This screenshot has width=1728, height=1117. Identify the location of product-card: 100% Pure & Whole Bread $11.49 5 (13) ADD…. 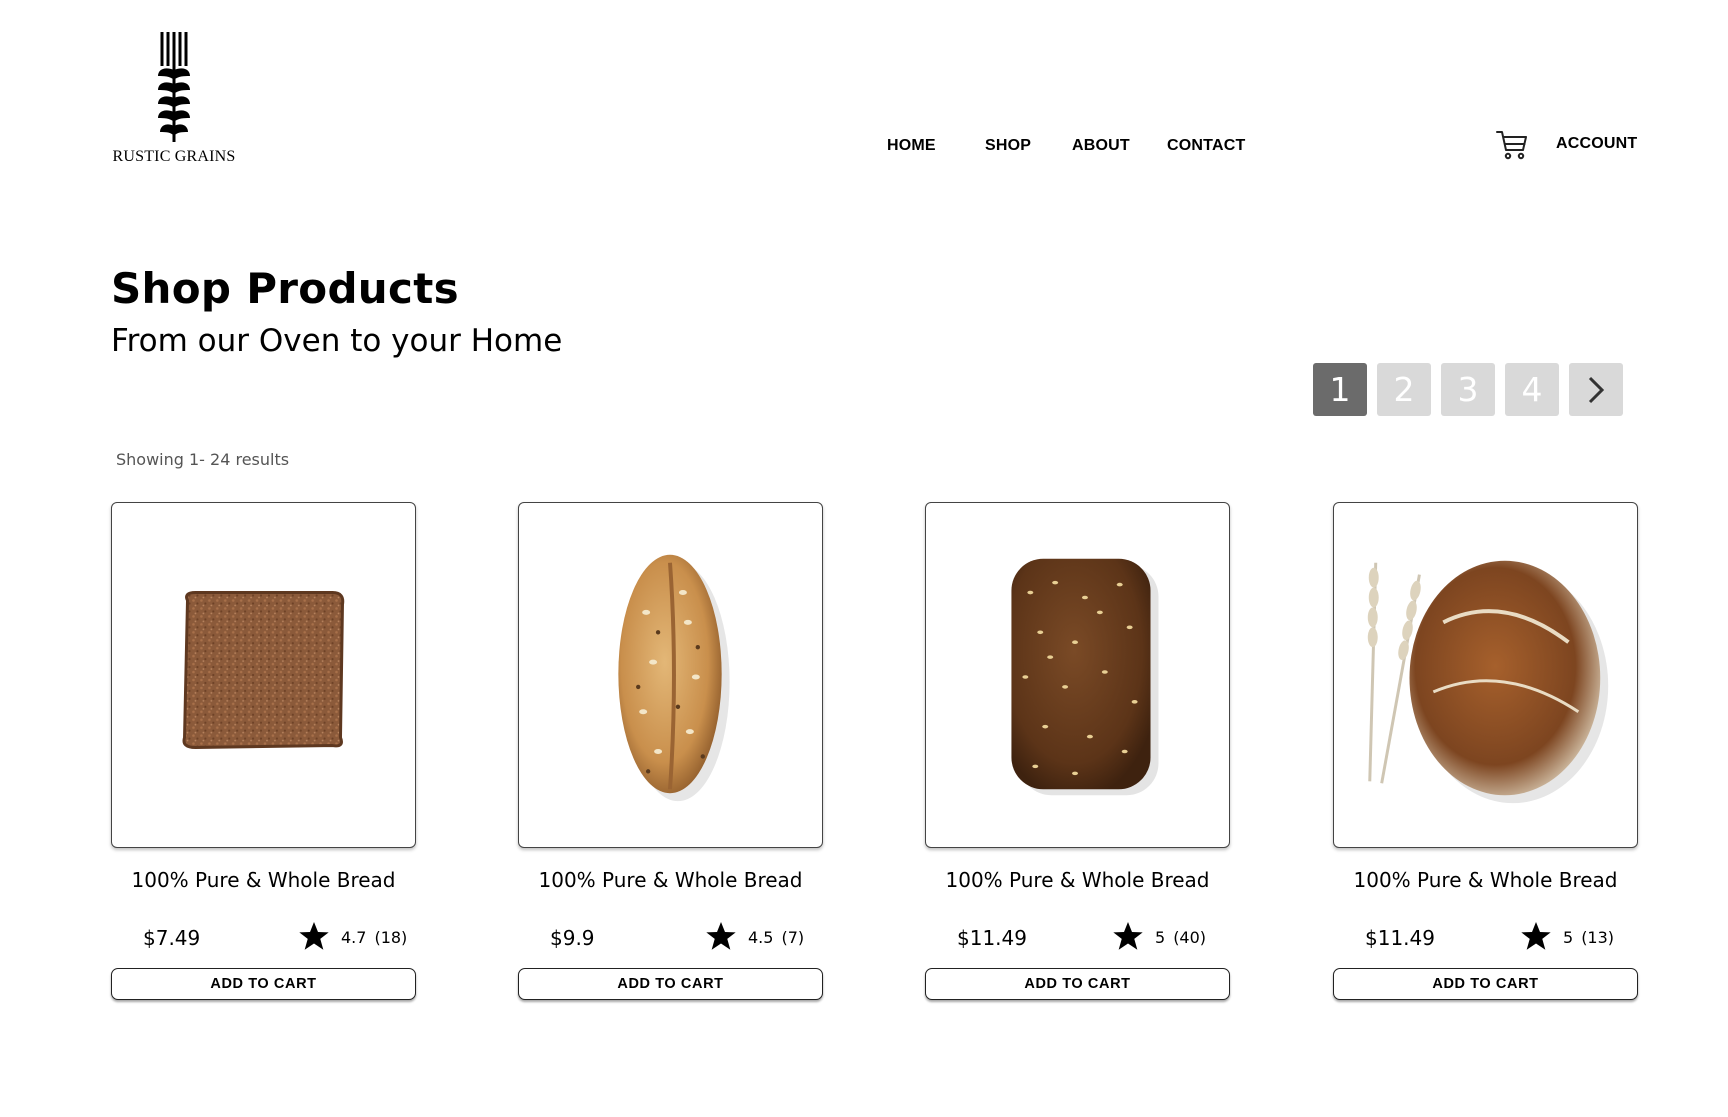
(1485, 751).